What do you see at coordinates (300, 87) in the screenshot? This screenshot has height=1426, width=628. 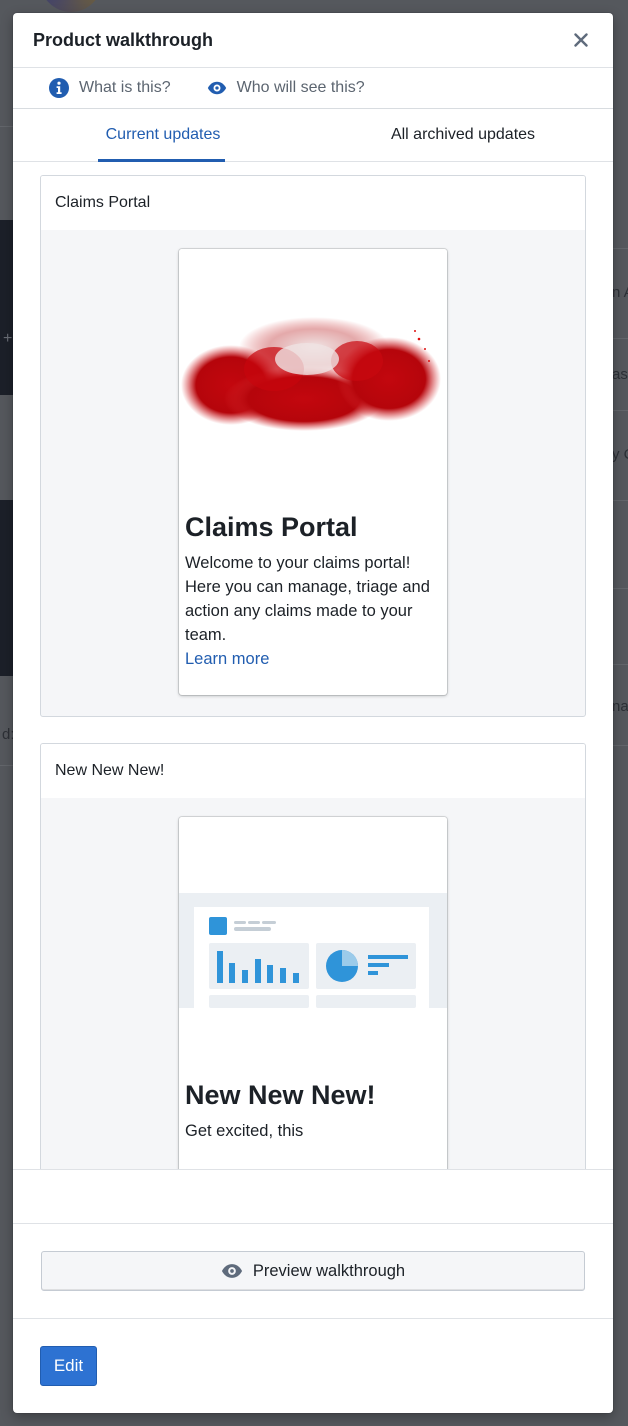 I see `who-will-see-this-label: Who will see this?` at bounding box center [300, 87].